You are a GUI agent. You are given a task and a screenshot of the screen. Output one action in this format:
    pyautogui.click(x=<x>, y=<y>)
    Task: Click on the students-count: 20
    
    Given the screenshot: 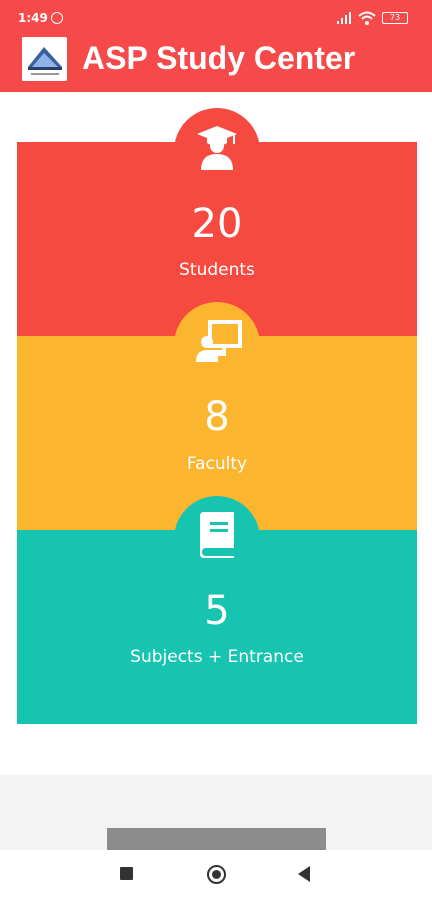 What is the action you would take?
    pyautogui.click(x=217, y=224)
    